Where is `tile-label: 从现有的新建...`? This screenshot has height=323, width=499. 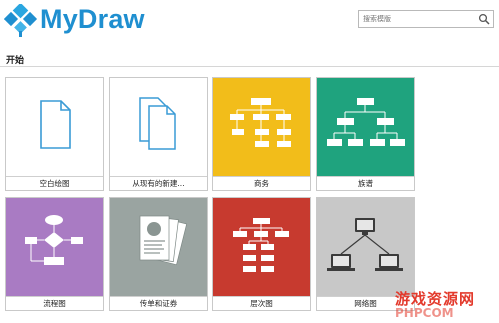
tile-label: 从现有的新建... is located at coordinates (158, 183).